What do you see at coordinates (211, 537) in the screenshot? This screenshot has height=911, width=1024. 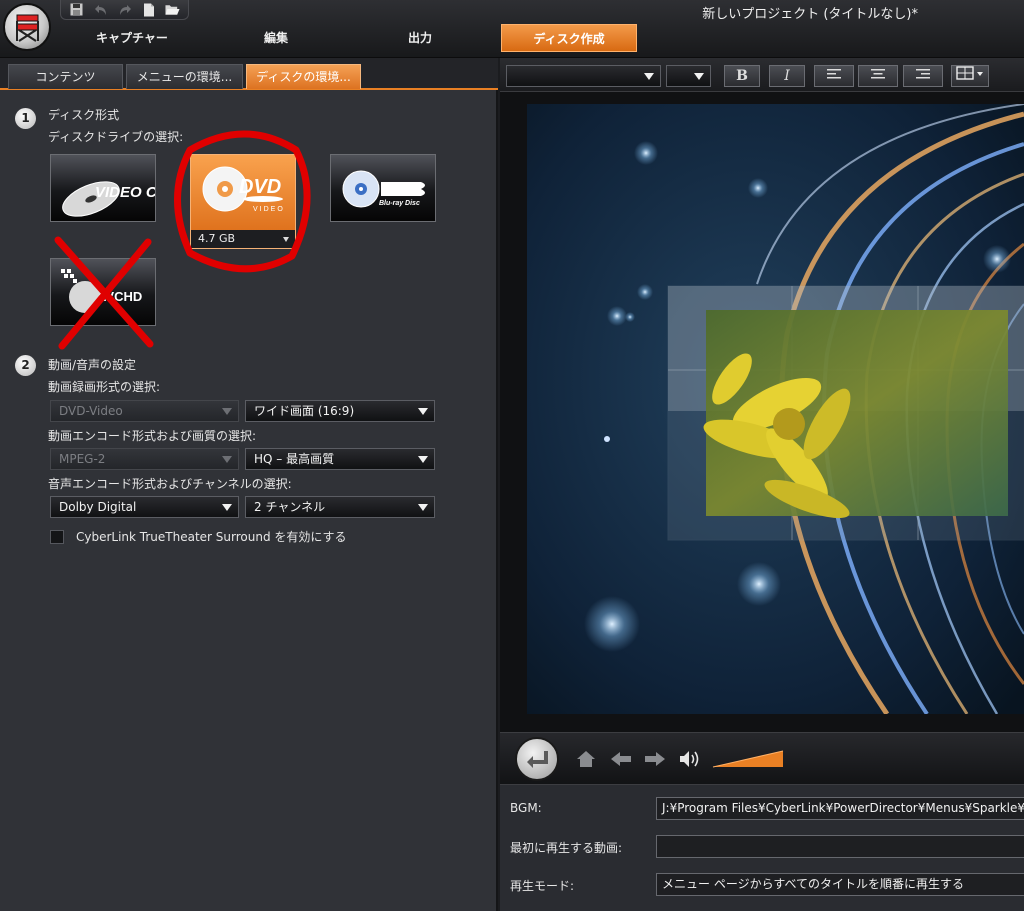 I see `surround-label: CyberLink TrueTheater Surround を有効にする` at bounding box center [211, 537].